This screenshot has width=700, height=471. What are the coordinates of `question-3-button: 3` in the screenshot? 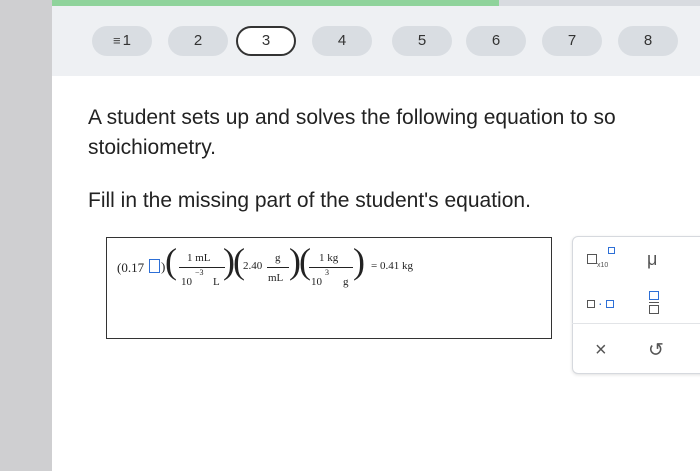 It's located at (266, 41).